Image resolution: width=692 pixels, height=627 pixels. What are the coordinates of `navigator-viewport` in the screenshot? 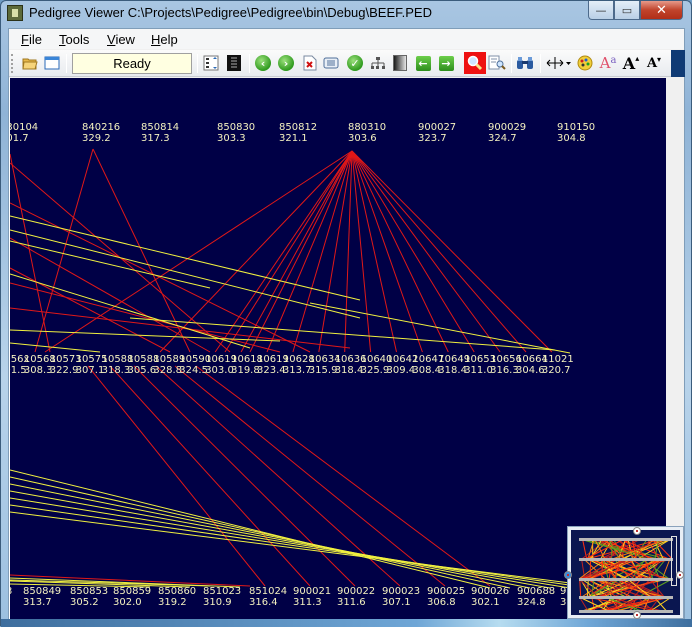 It's located at (674, 561).